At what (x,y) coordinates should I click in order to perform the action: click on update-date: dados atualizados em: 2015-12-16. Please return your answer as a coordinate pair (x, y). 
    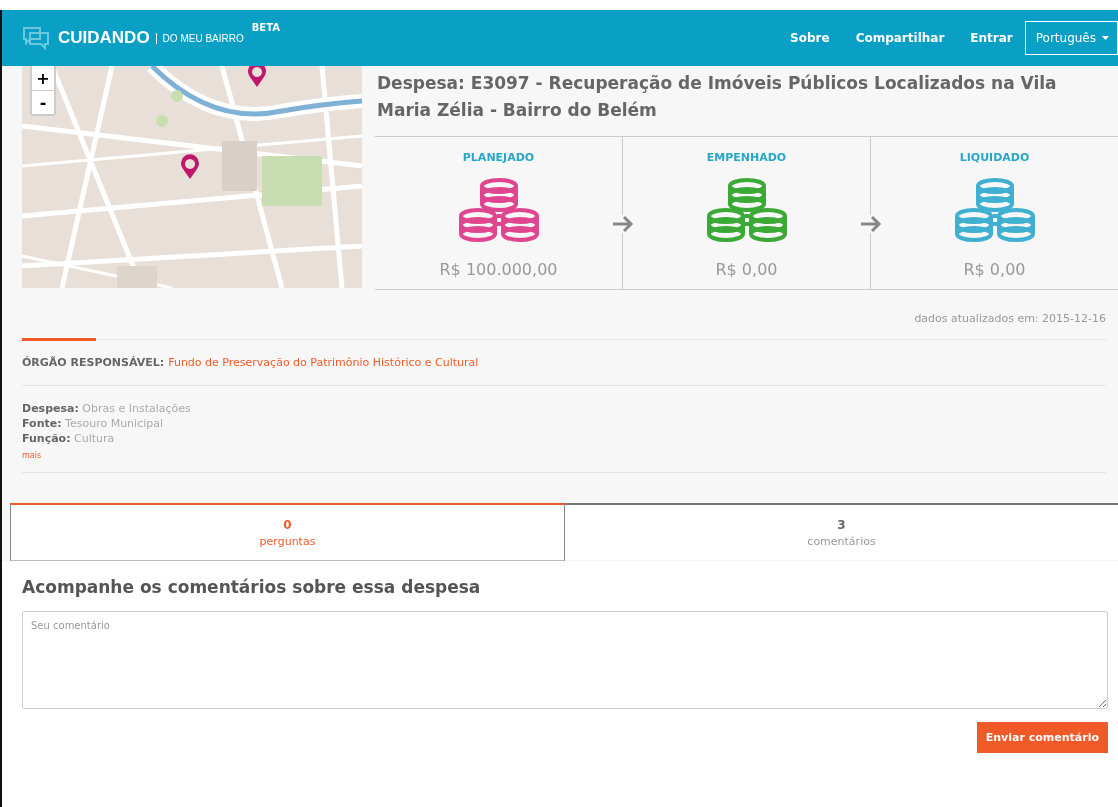
    Looking at the image, I should click on (1010, 318).